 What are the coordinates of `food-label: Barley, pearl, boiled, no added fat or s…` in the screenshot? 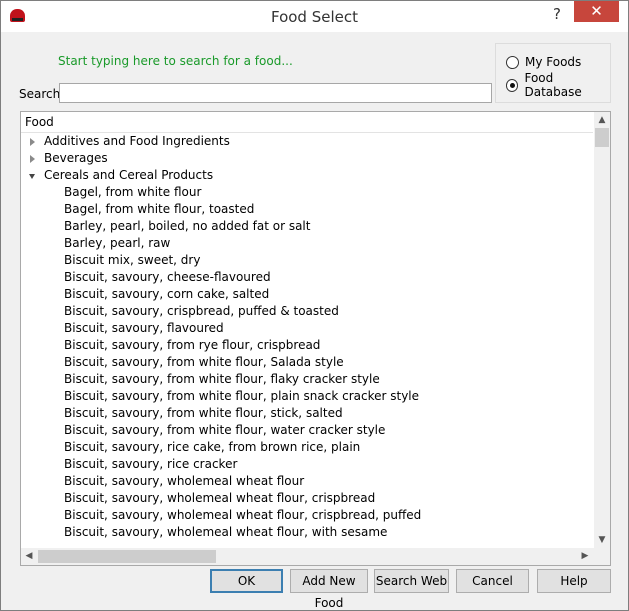 It's located at (187, 226).